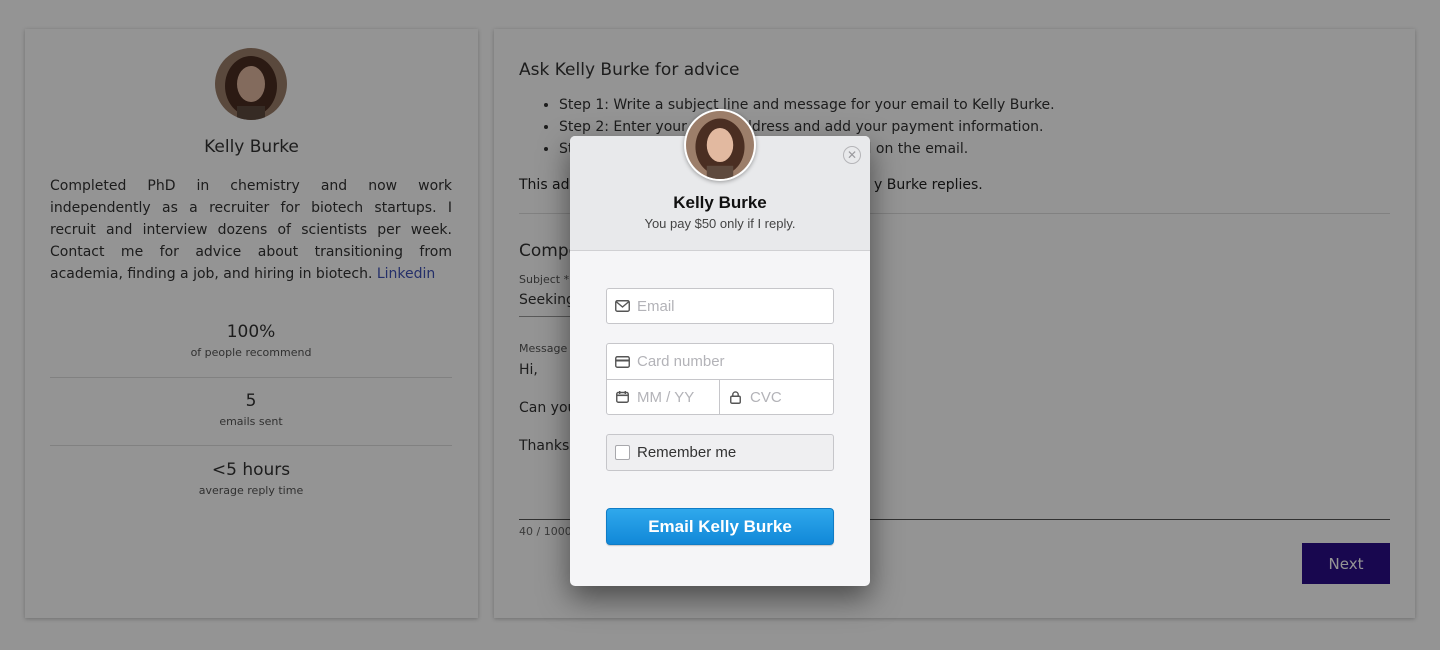 This screenshot has height=650, width=1440. I want to click on modal-title: Kelly Burke, so click(720, 202).